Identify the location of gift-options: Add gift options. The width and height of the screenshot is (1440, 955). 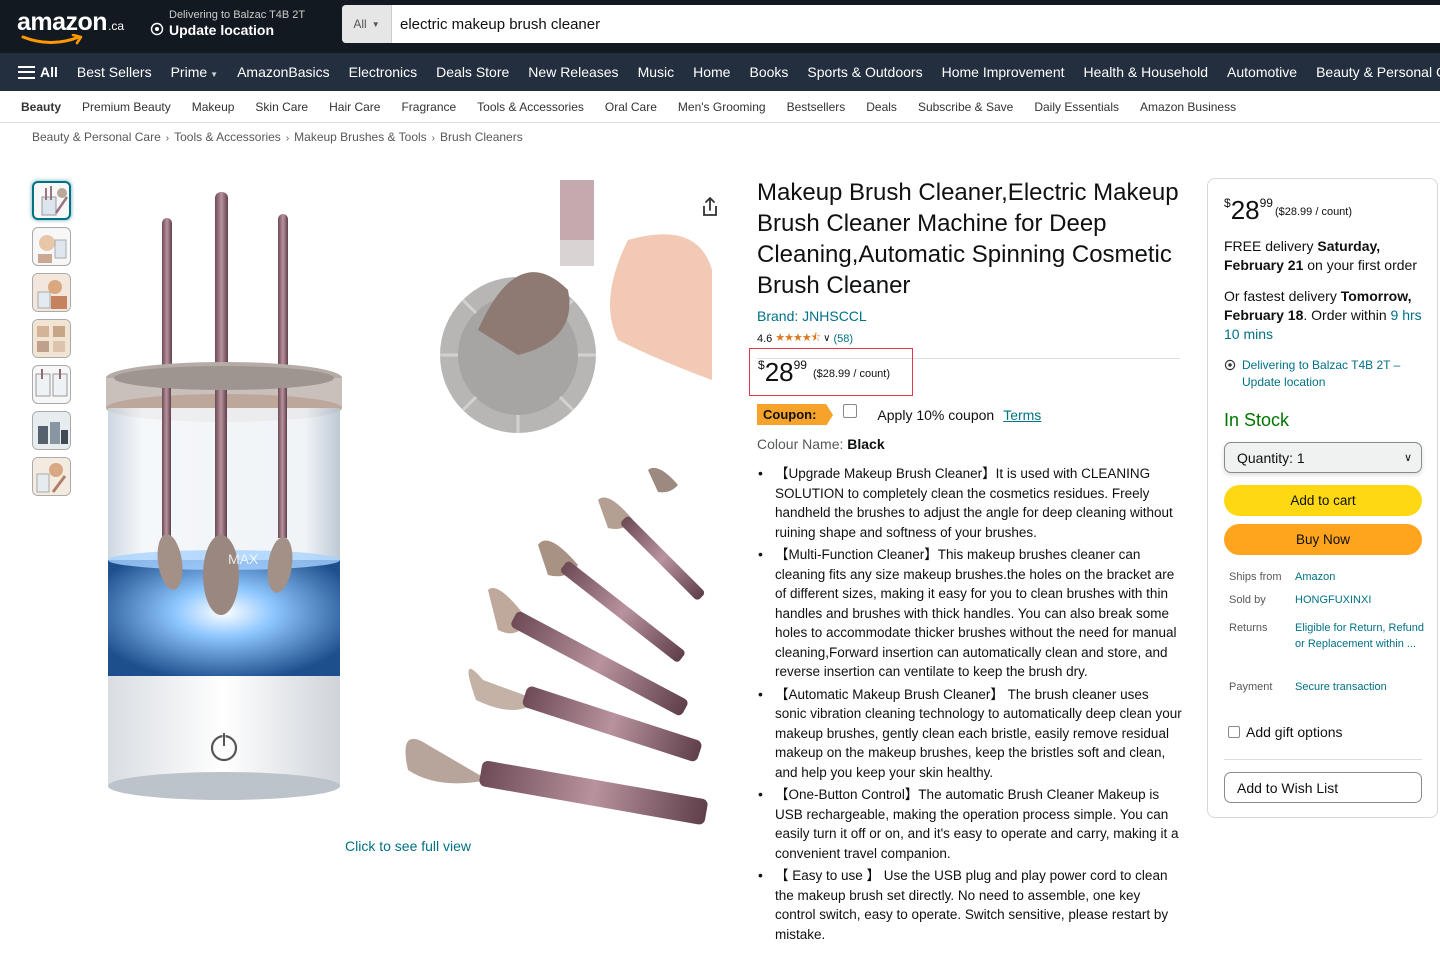
(1285, 732).